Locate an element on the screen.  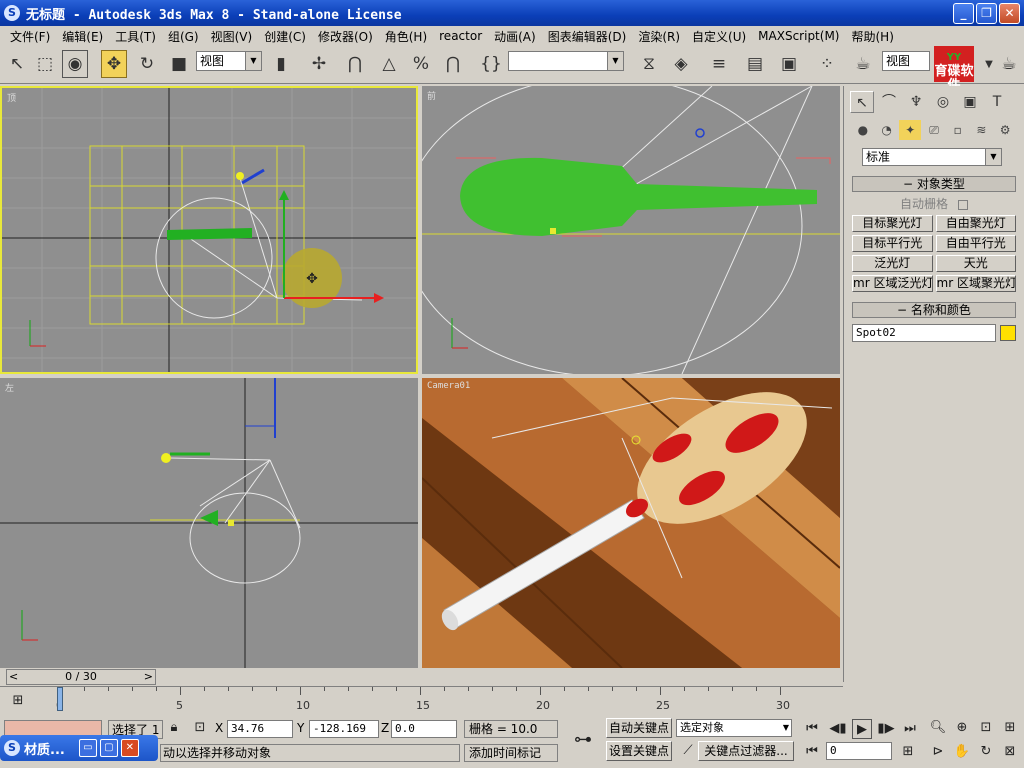
snap-toggle-icon: ⋂ is located at coordinates (355, 64).